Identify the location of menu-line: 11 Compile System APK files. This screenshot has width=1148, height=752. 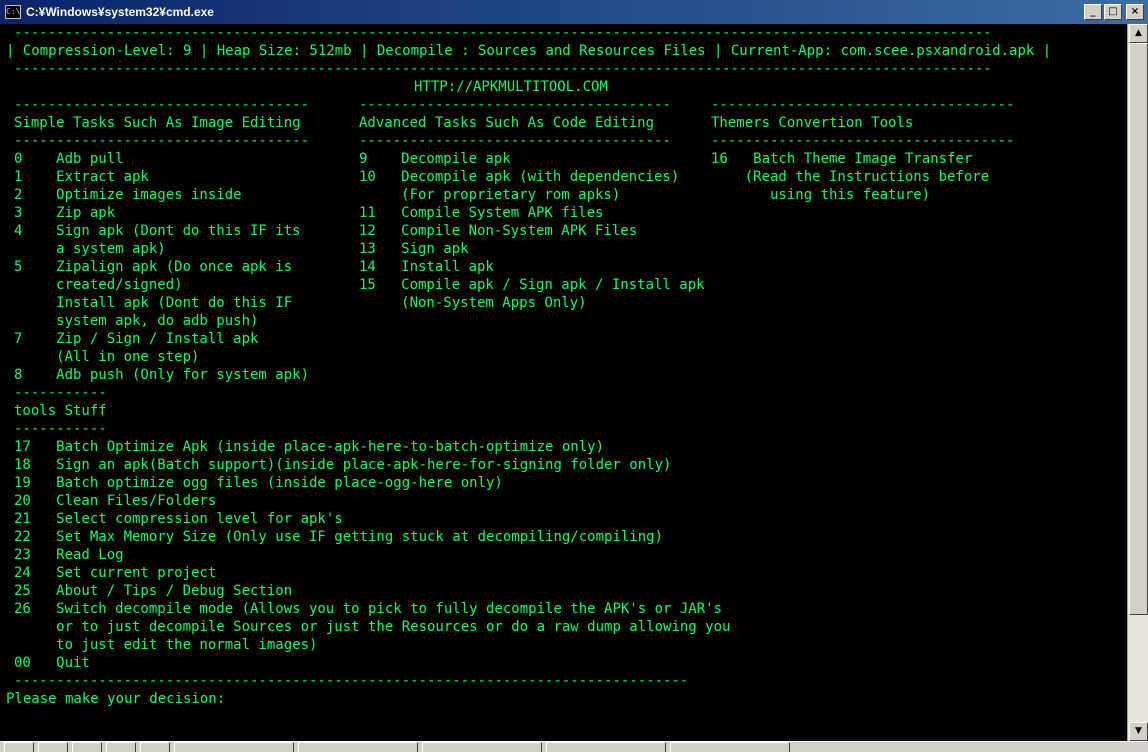
(481, 213).